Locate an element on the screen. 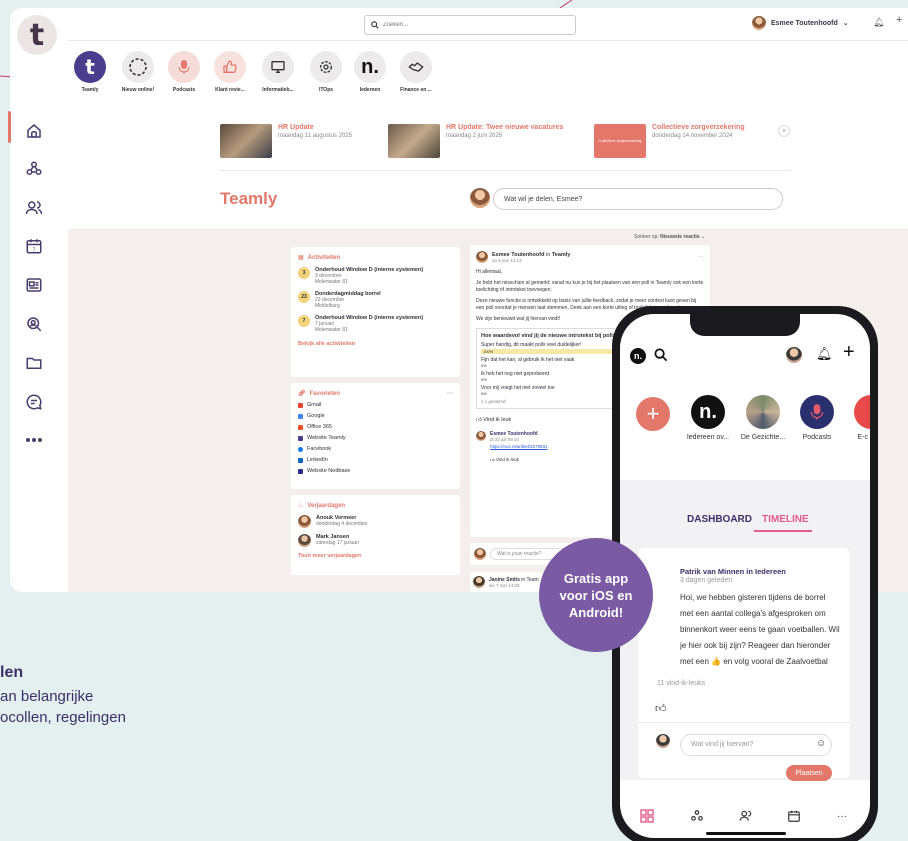 The width and height of the screenshot is (908, 841). channel-teamly: t Teamly is located at coordinates (90, 72).